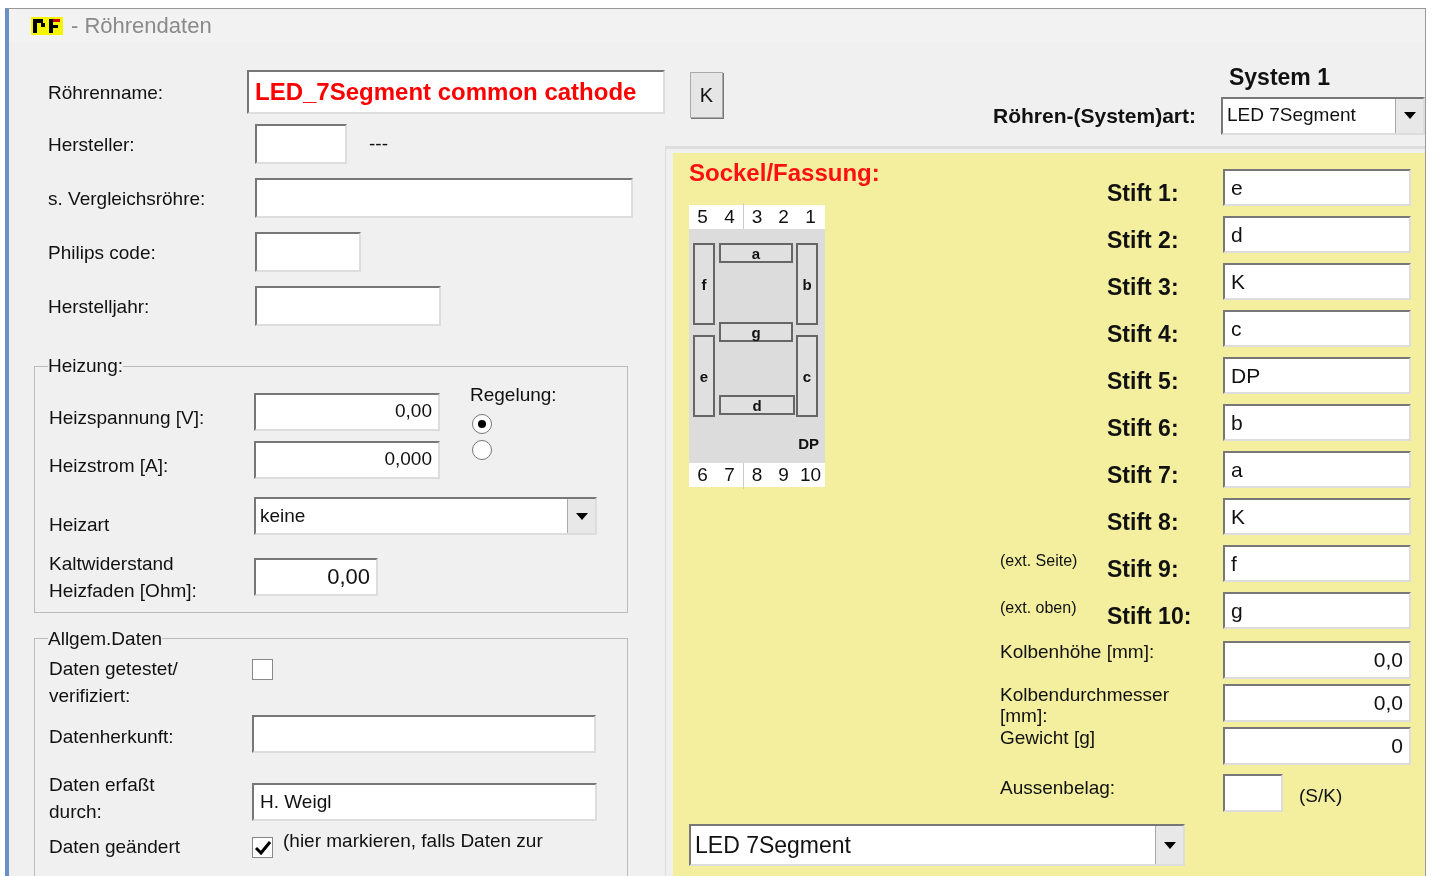  What do you see at coordinates (1317, 422) in the screenshot?
I see `text-field: b` at bounding box center [1317, 422].